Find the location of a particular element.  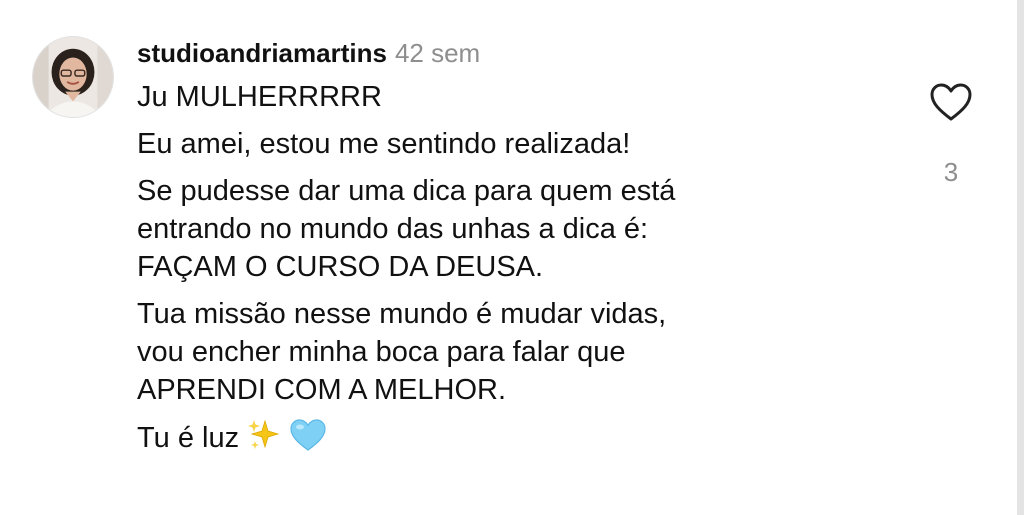

comment-paragraph: Eu amei, estou me sentindo realizada! is located at coordinates (517, 144).